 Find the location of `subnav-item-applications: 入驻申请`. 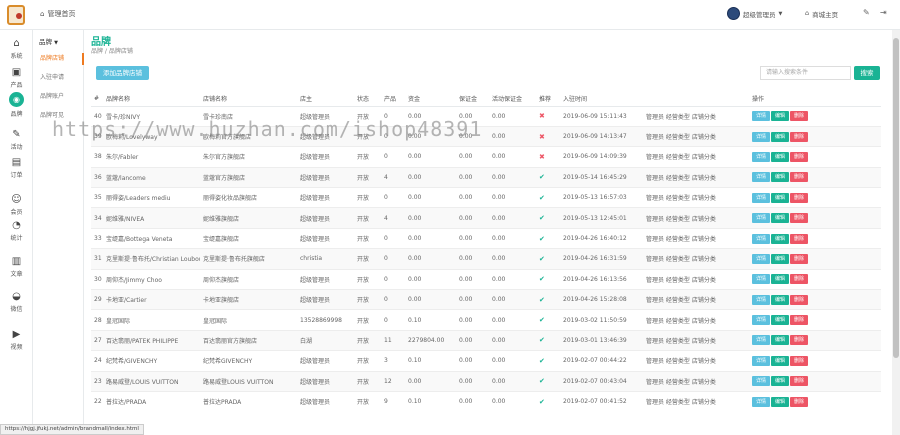

subnav-item-applications: 入驻申请 is located at coordinates (58, 78).